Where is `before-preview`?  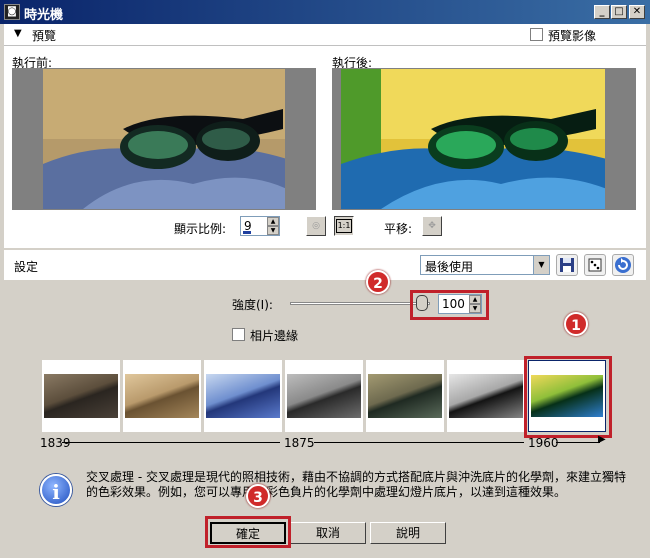 before-preview is located at coordinates (164, 139).